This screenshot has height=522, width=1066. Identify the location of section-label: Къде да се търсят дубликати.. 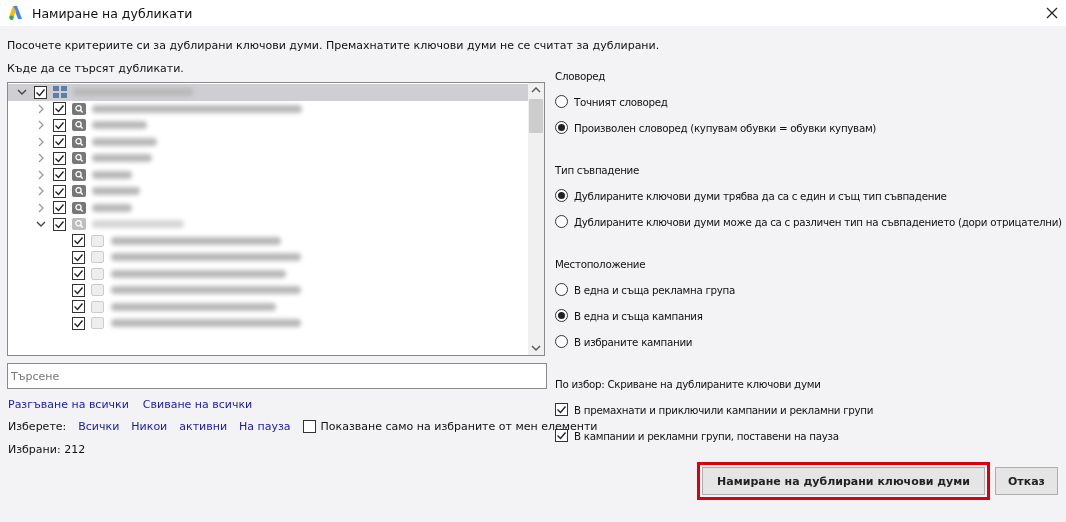
(96, 68).